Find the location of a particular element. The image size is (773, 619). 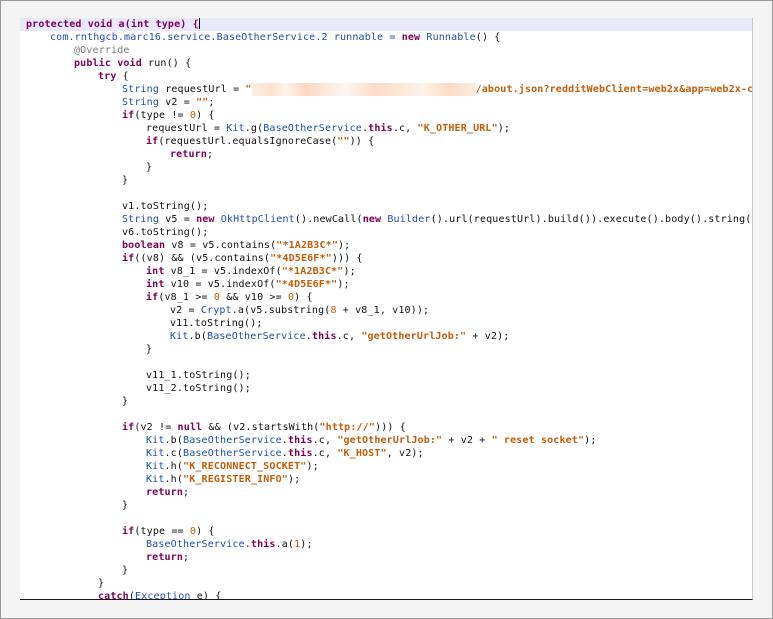

code-token: boolean is located at coordinates (144, 245).